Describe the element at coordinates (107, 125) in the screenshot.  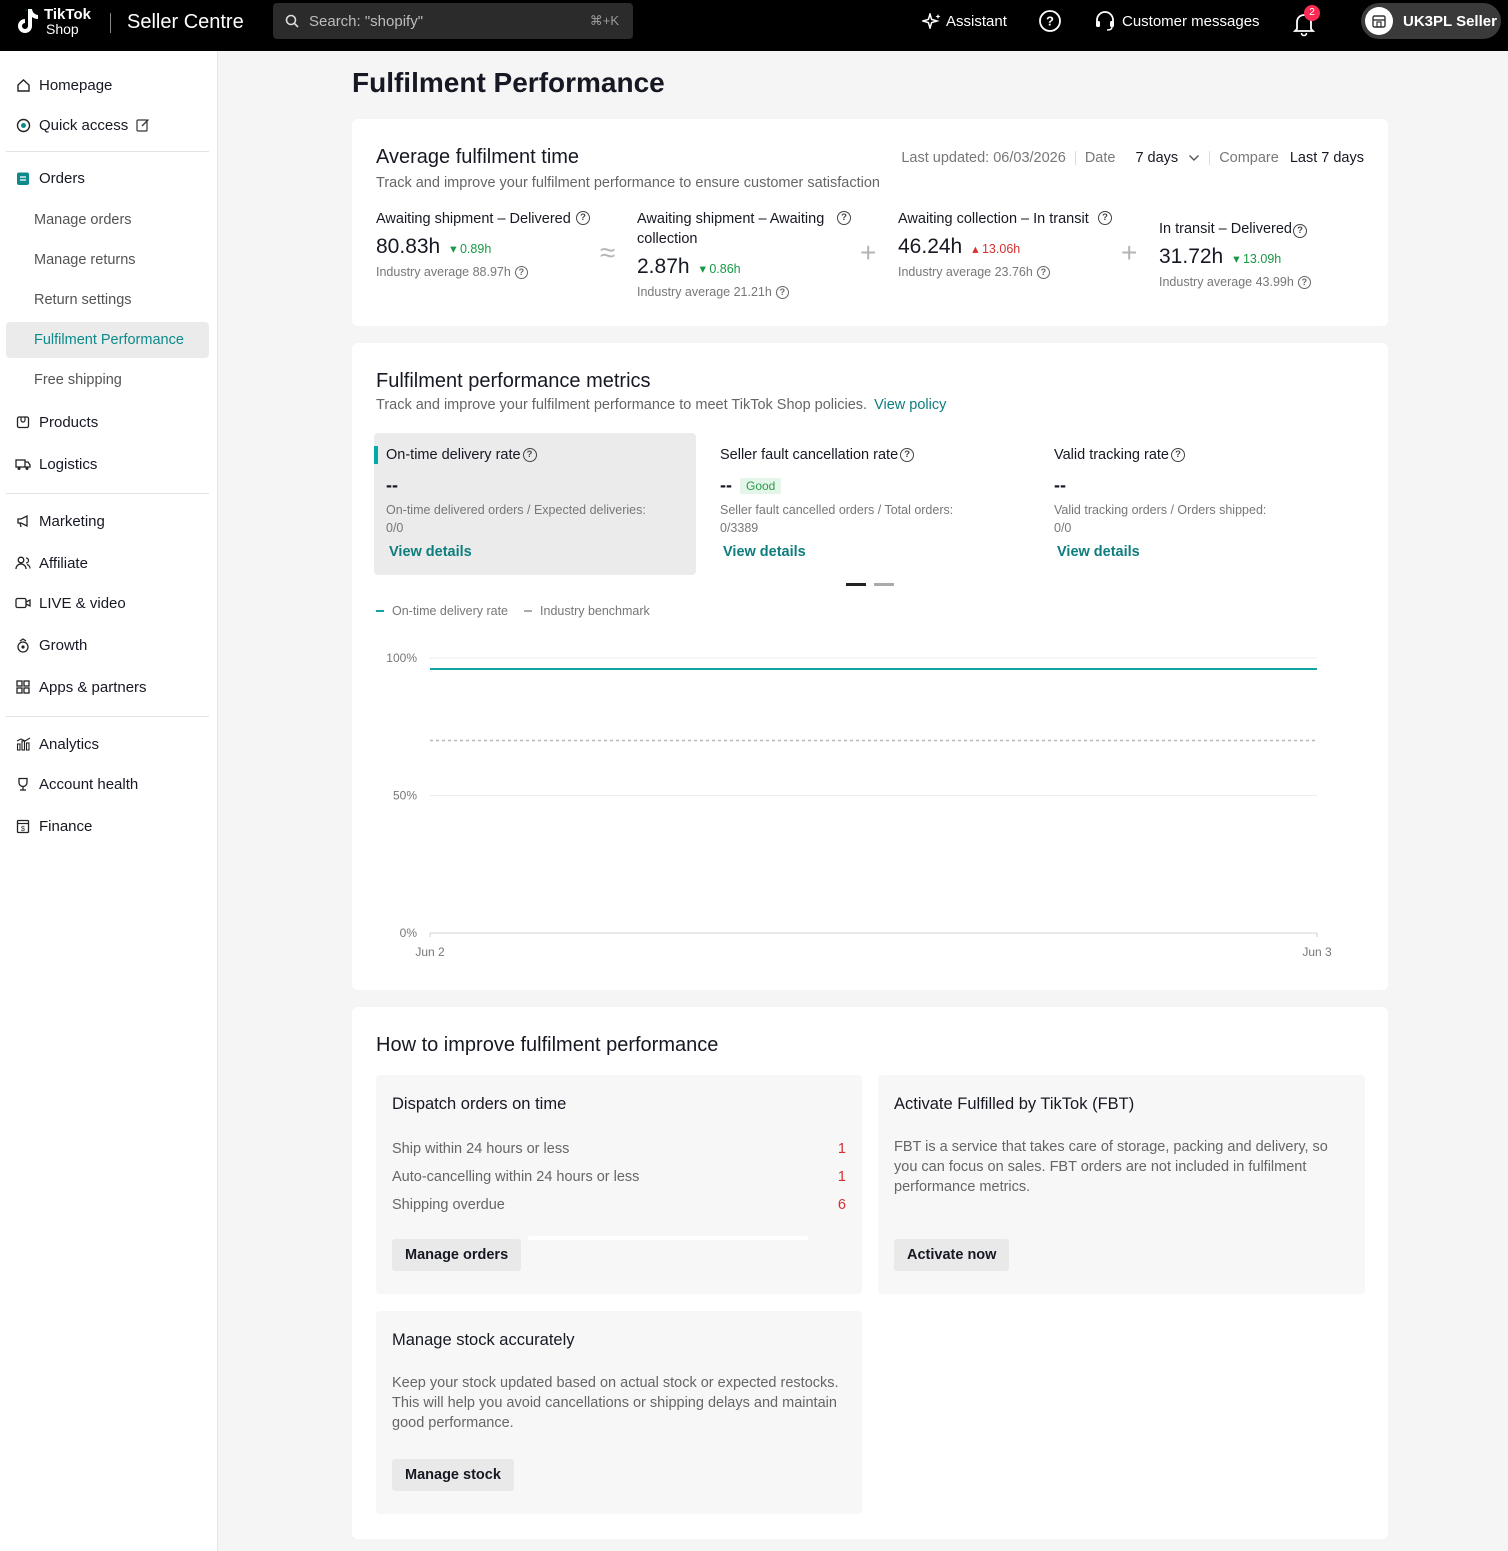
I see `sidebar-item-quick-access: Quick access` at that location.